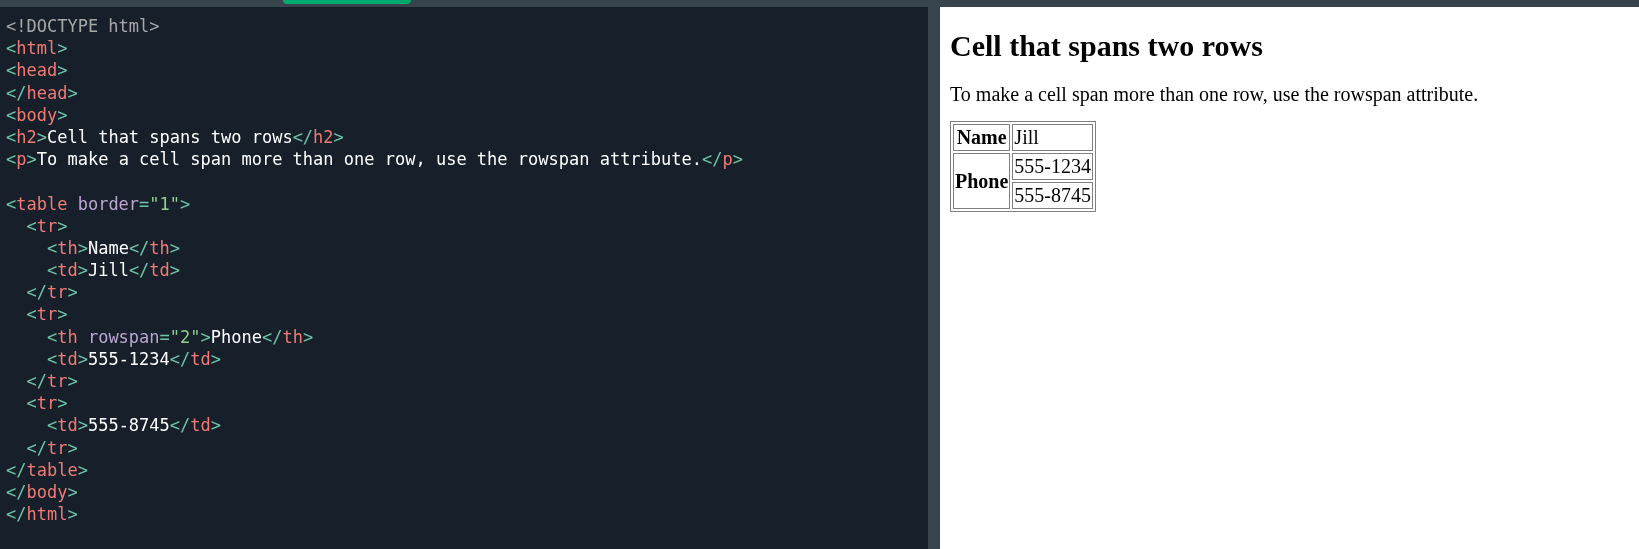  Describe the element at coordinates (175, 137) in the screenshot. I see `code-line: <h2>Cell that spans two rows</h2>` at that location.